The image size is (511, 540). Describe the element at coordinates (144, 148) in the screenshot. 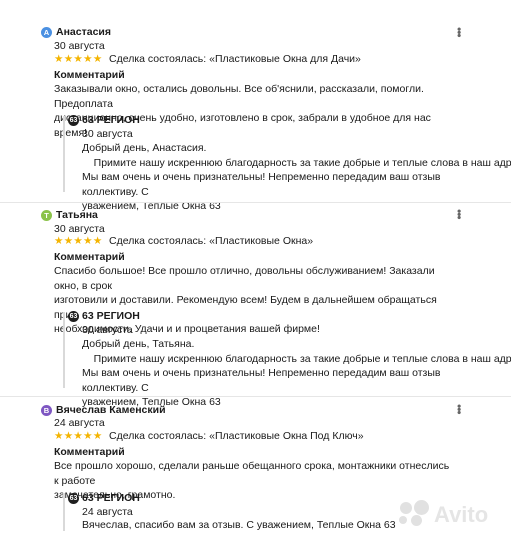

I see `reply-line: Добрый день, Анастасия.` at that location.